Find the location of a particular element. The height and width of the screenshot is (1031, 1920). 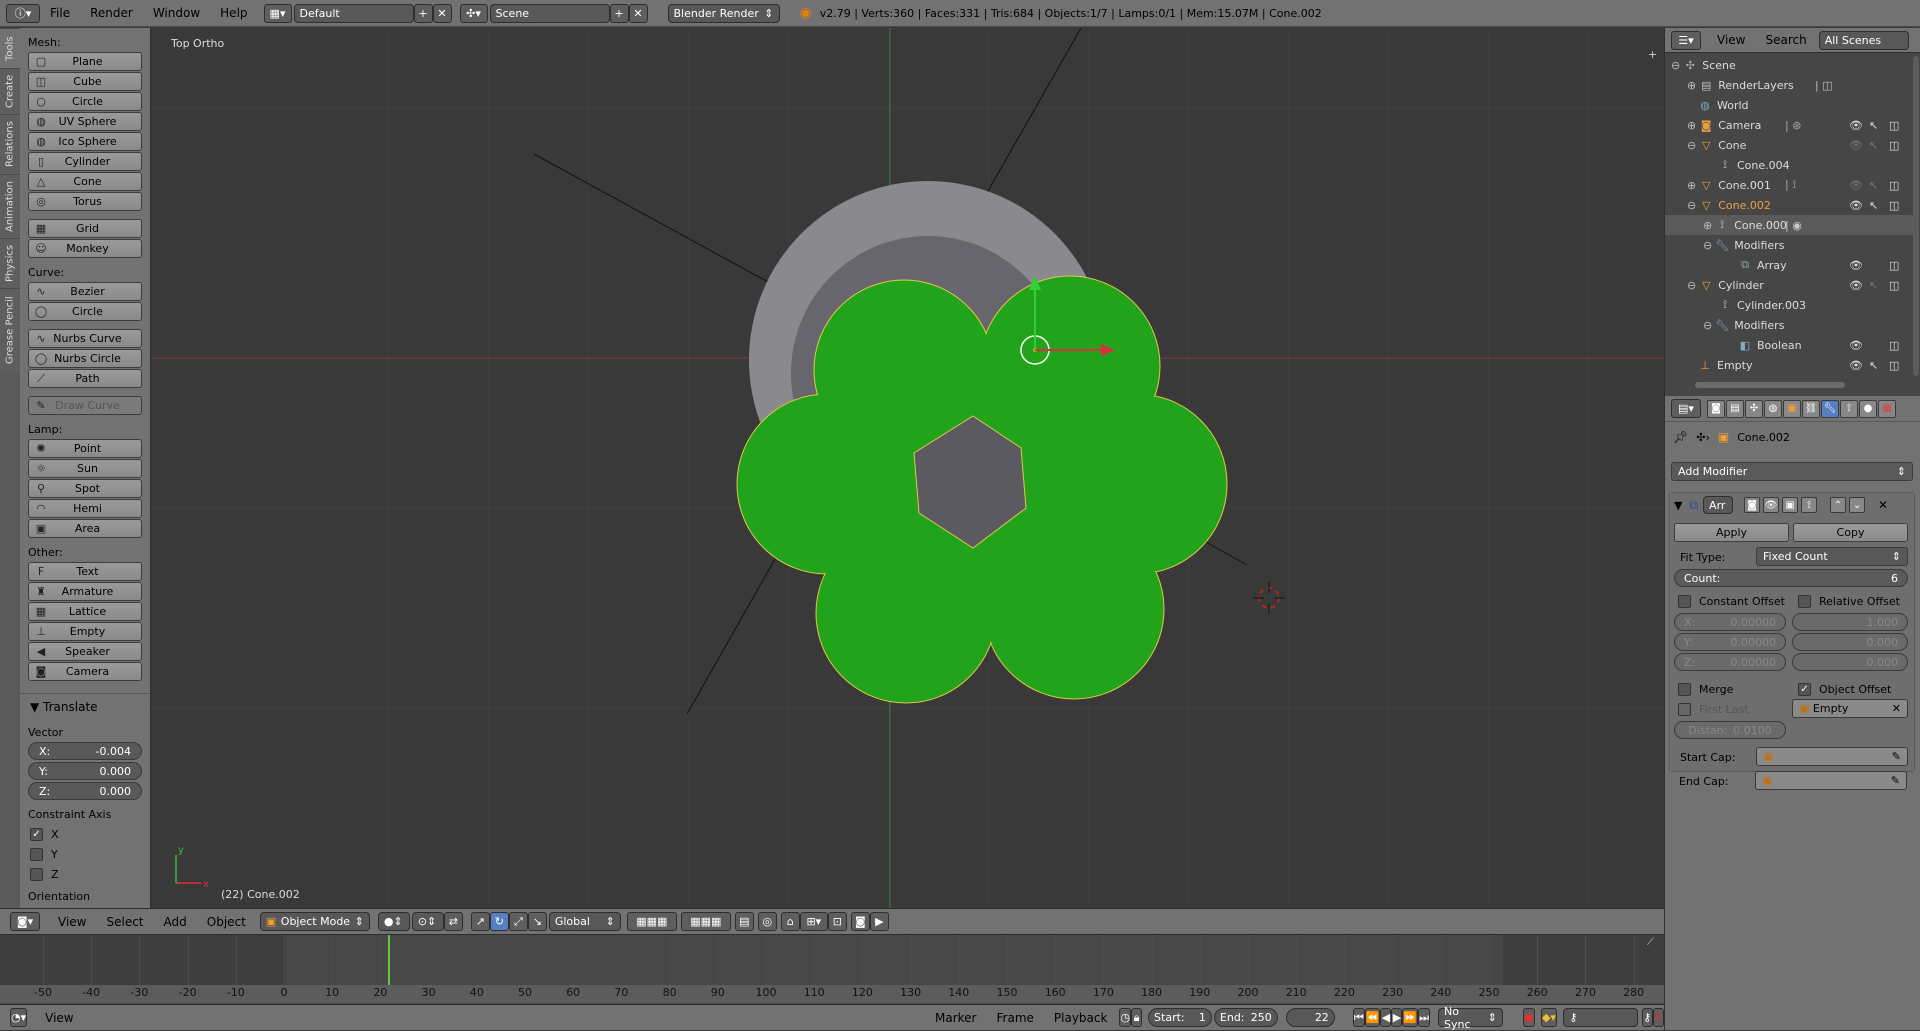

translate-z-field: Z: 0.000 is located at coordinates (85, 791).